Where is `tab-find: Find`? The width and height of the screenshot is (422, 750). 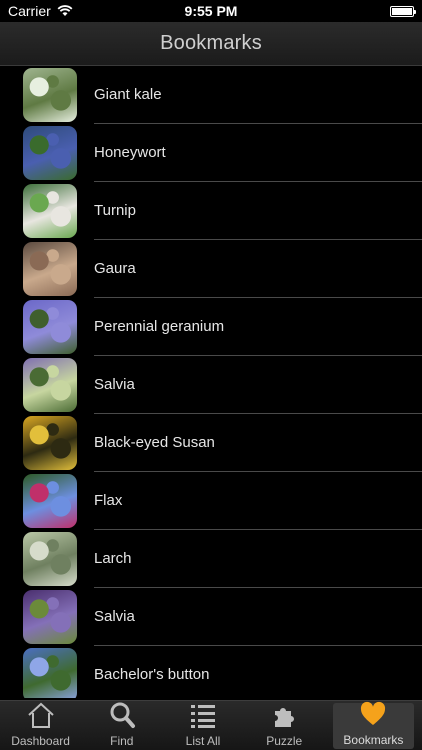
tab-find: Find is located at coordinates (121, 725).